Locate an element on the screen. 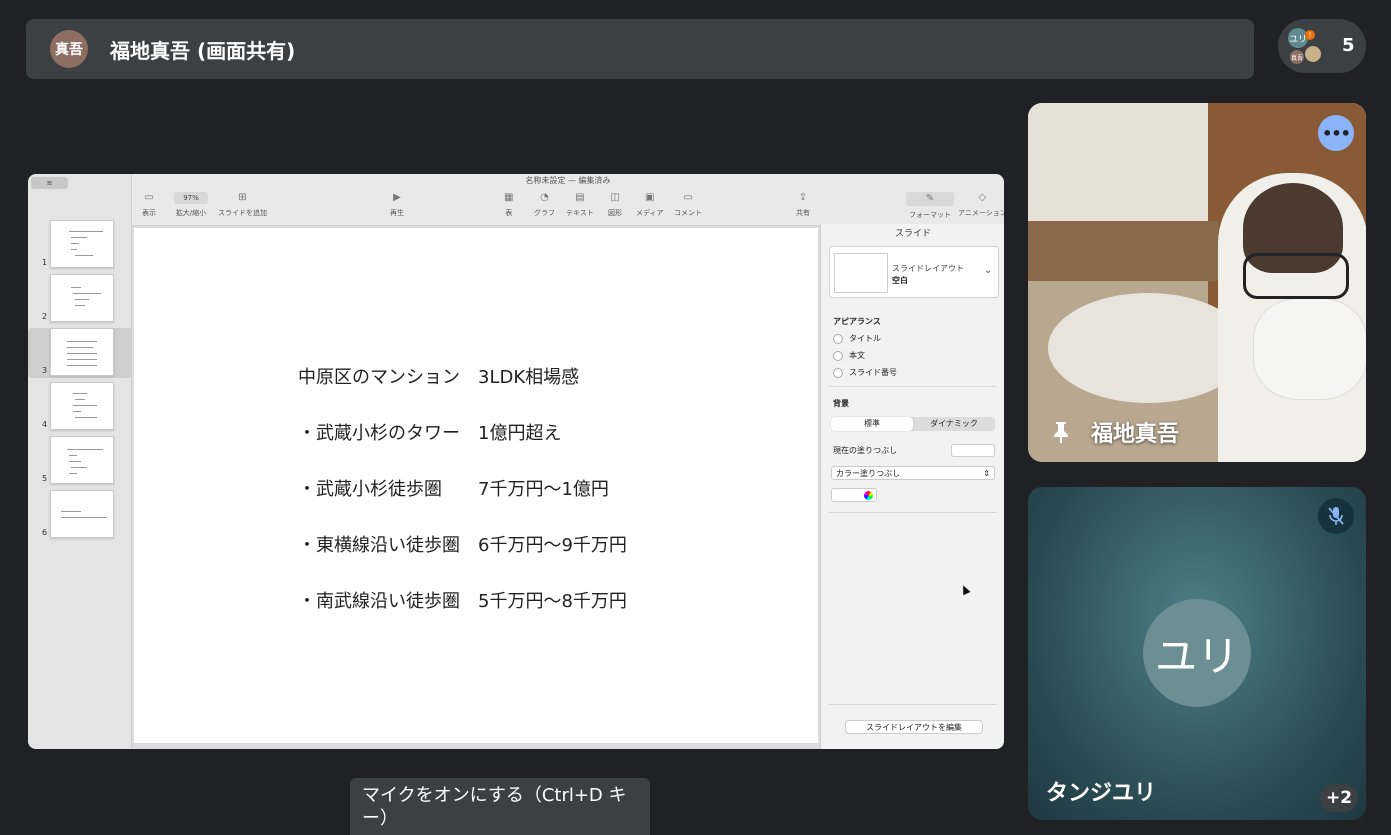  play-button: ▶ 再生 is located at coordinates (397, 205).